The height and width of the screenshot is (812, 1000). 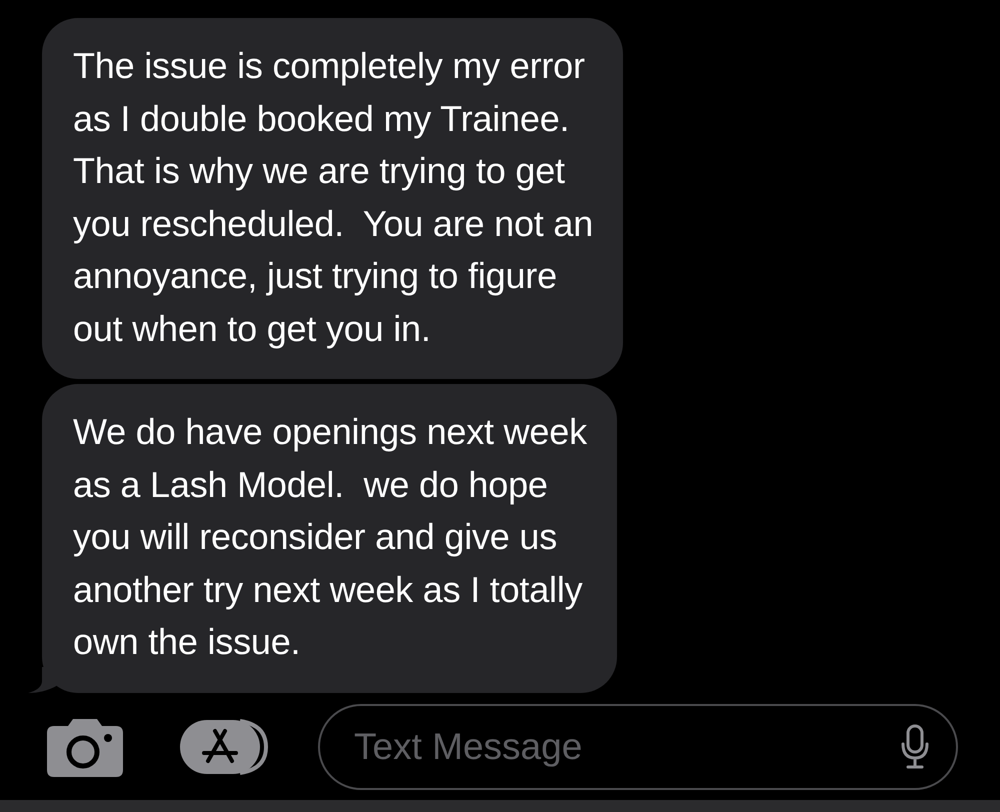 What do you see at coordinates (626, 747) in the screenshot?
I see `message-field: Text Message` at bounding box center [626, 747].